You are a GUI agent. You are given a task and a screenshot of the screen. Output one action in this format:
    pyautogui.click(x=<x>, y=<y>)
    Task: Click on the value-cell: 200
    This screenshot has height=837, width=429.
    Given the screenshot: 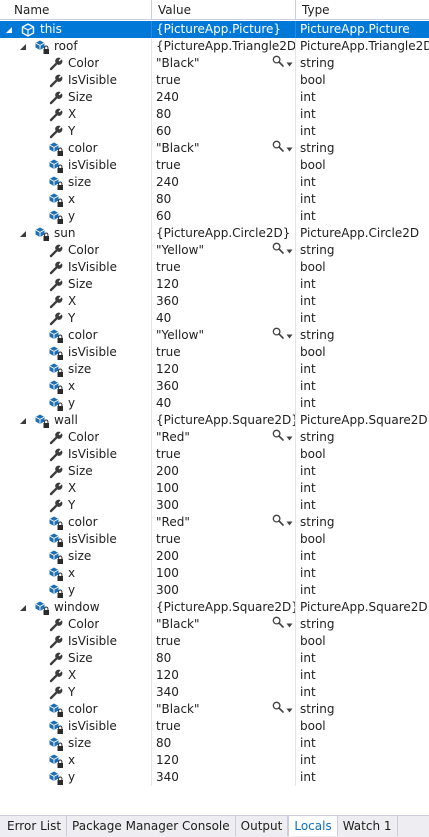 What is the action you would take?
    pyautogui.click(x=224, y=471)
    